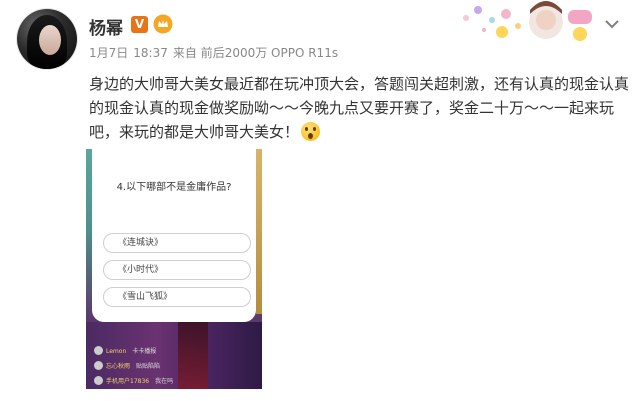 Image resolution: width=640 pixels, height=401 pixels. What do you see at coordinates (527, 21) in the screenshot?
I see `card-decoration-icon` at bounding box center [527, 21].